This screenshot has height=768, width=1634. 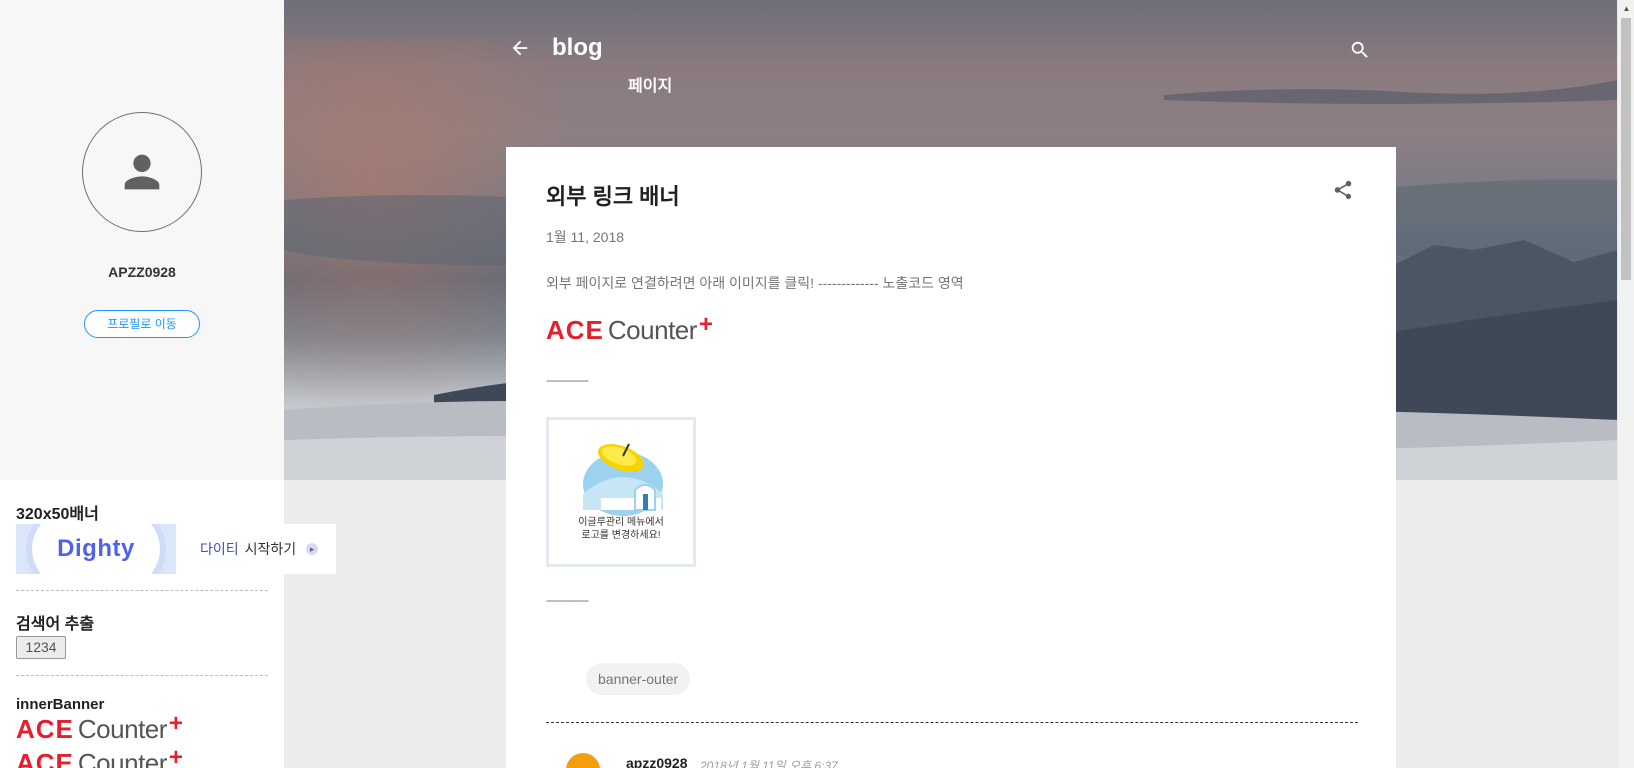 I want to click on arrow-left-icon, so click(x=520, y=48).